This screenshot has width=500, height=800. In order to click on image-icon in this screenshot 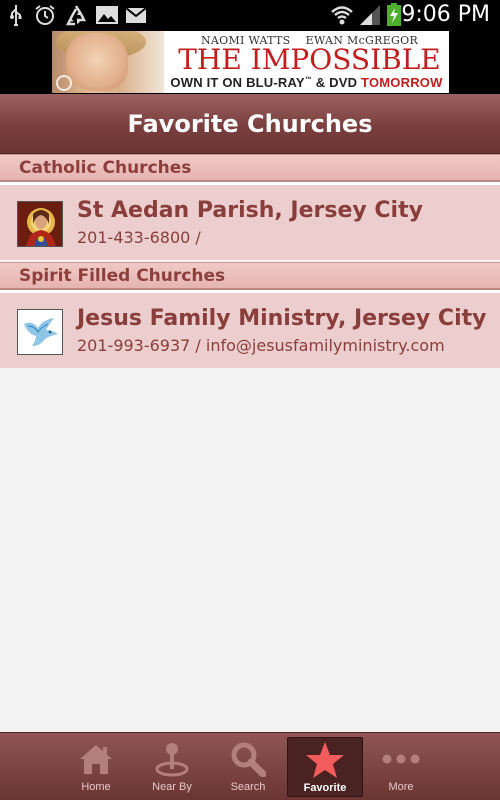, I will do `click(107, 15)`.